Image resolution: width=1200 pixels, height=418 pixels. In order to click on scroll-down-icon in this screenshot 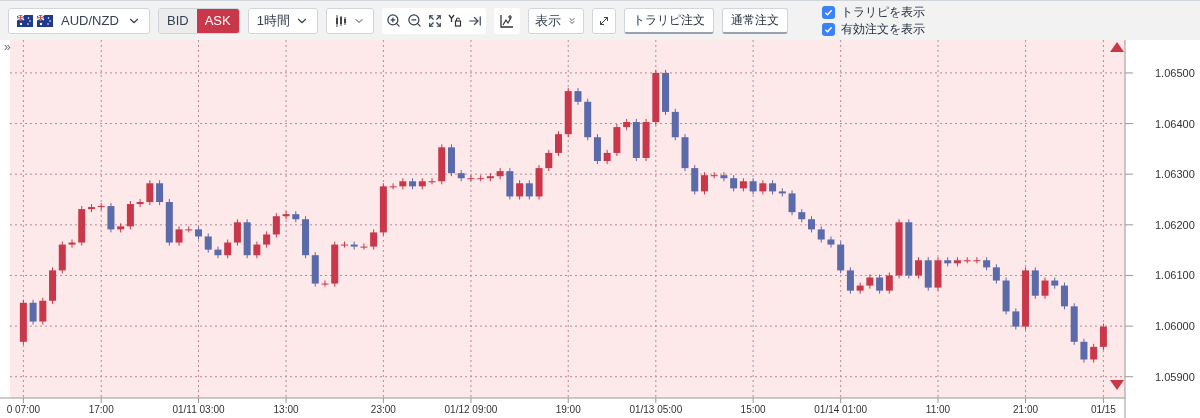, I will do `click(1117, 385)`.